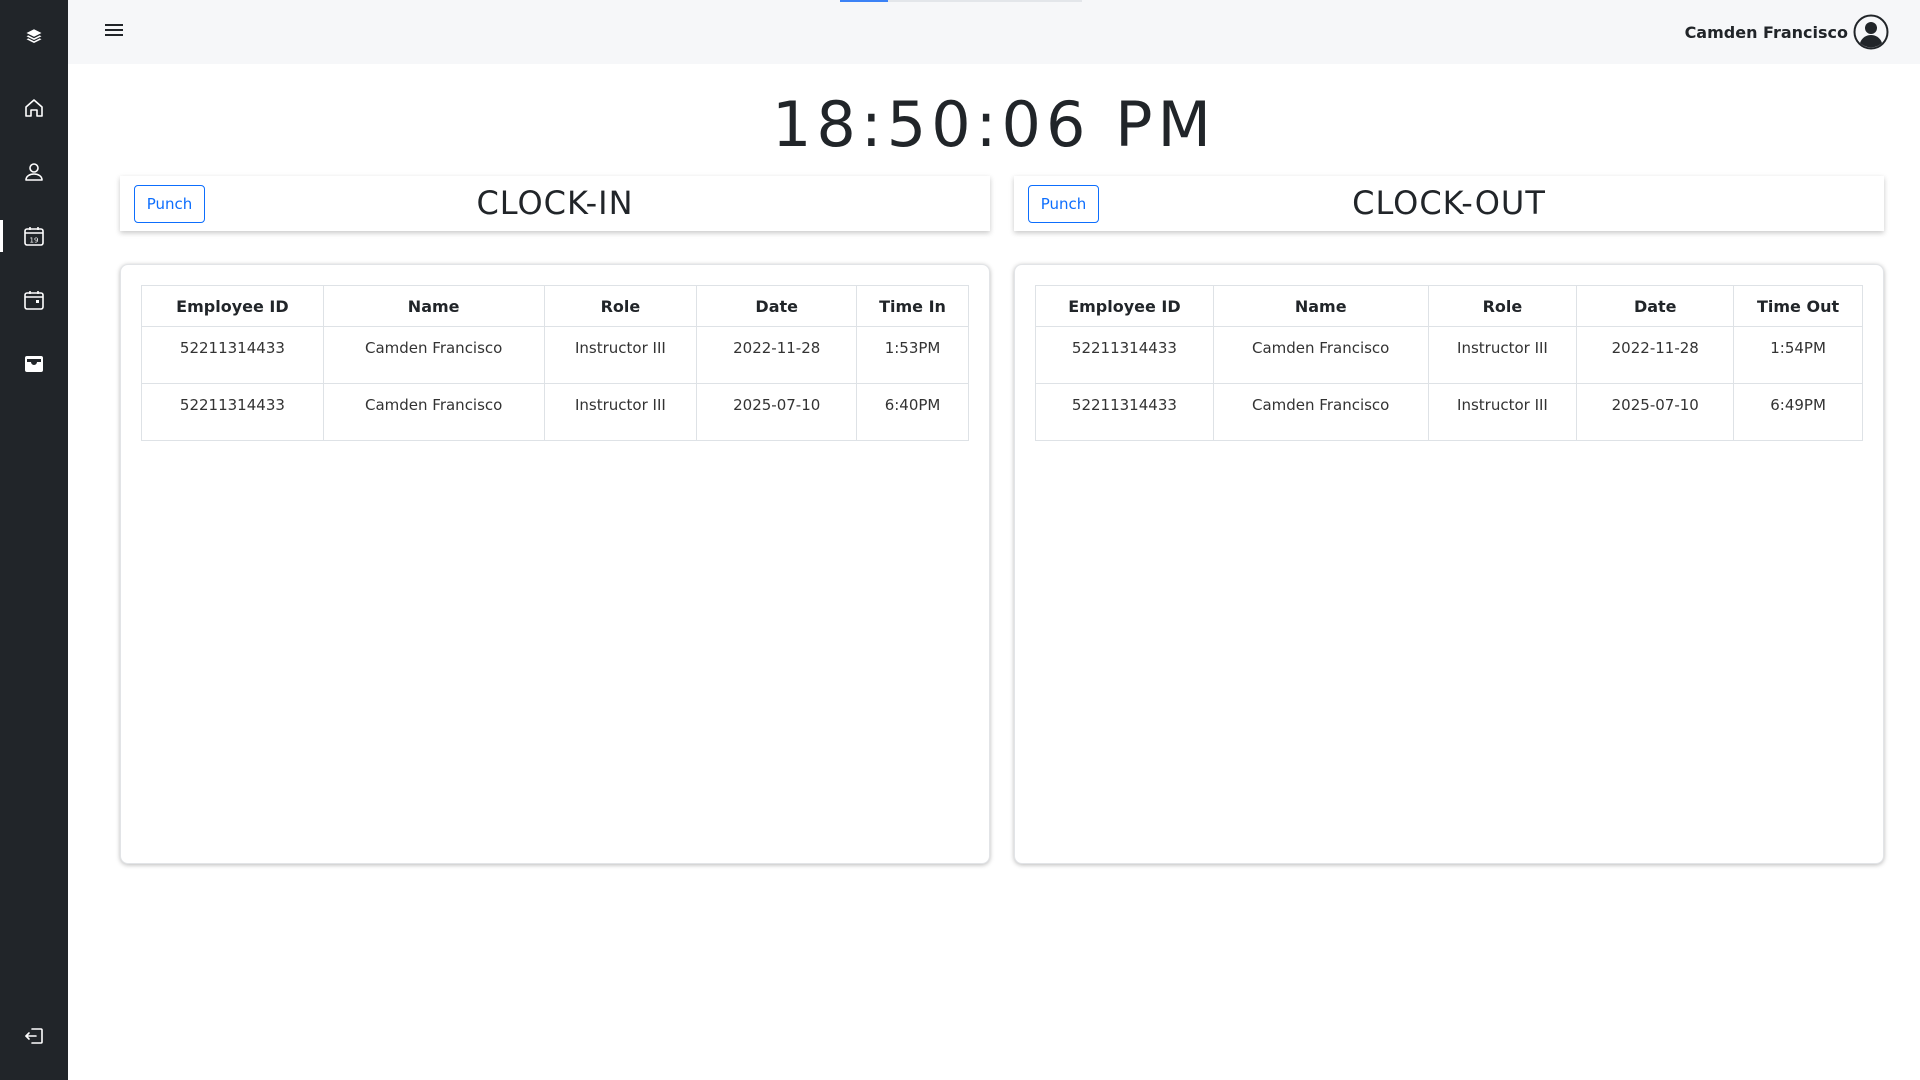 This screenshot has width=1920, height=1080. What do you see at coordinates (1766, 32) in the screenshot?
I see `user-name: Camden Francisco` at bounding box center [1766, 32].